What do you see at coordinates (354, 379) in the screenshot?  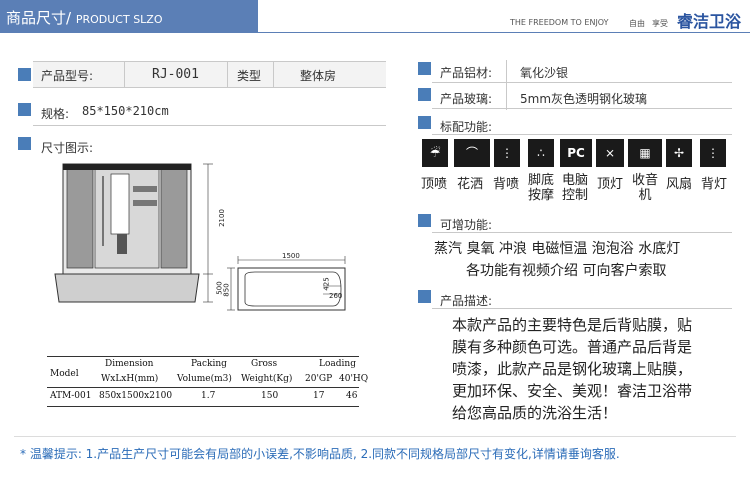 I see `table-sub-40hq: 40'HQ` at bounding box center [354, 379].